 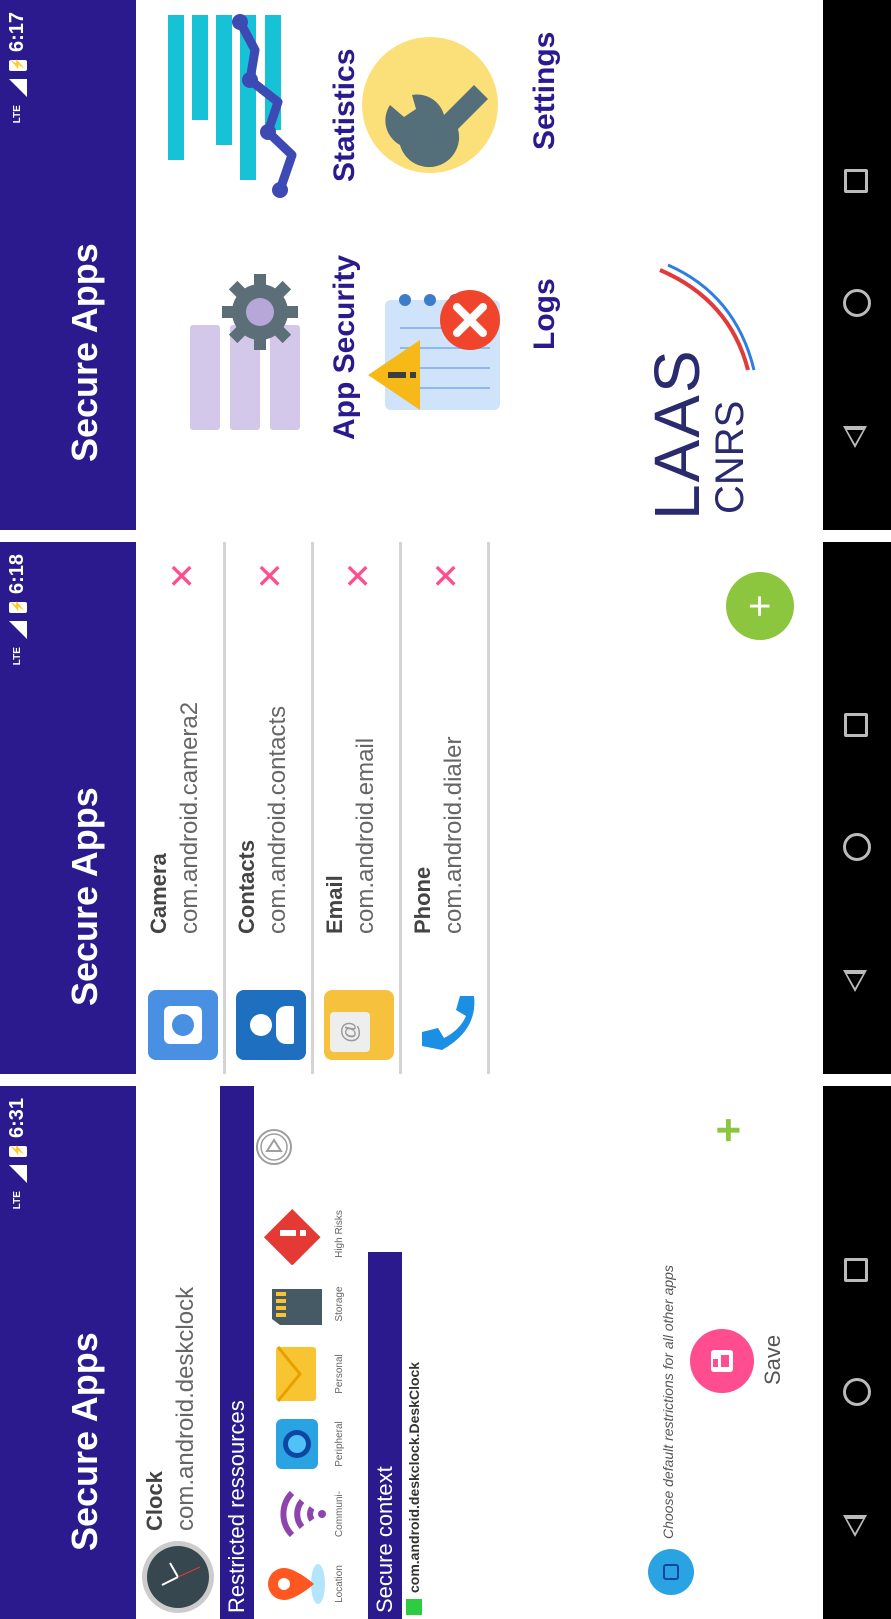 I want to click on app-row-camera: Camera com.android.camera2 ✕, so click(x=183, y=808).